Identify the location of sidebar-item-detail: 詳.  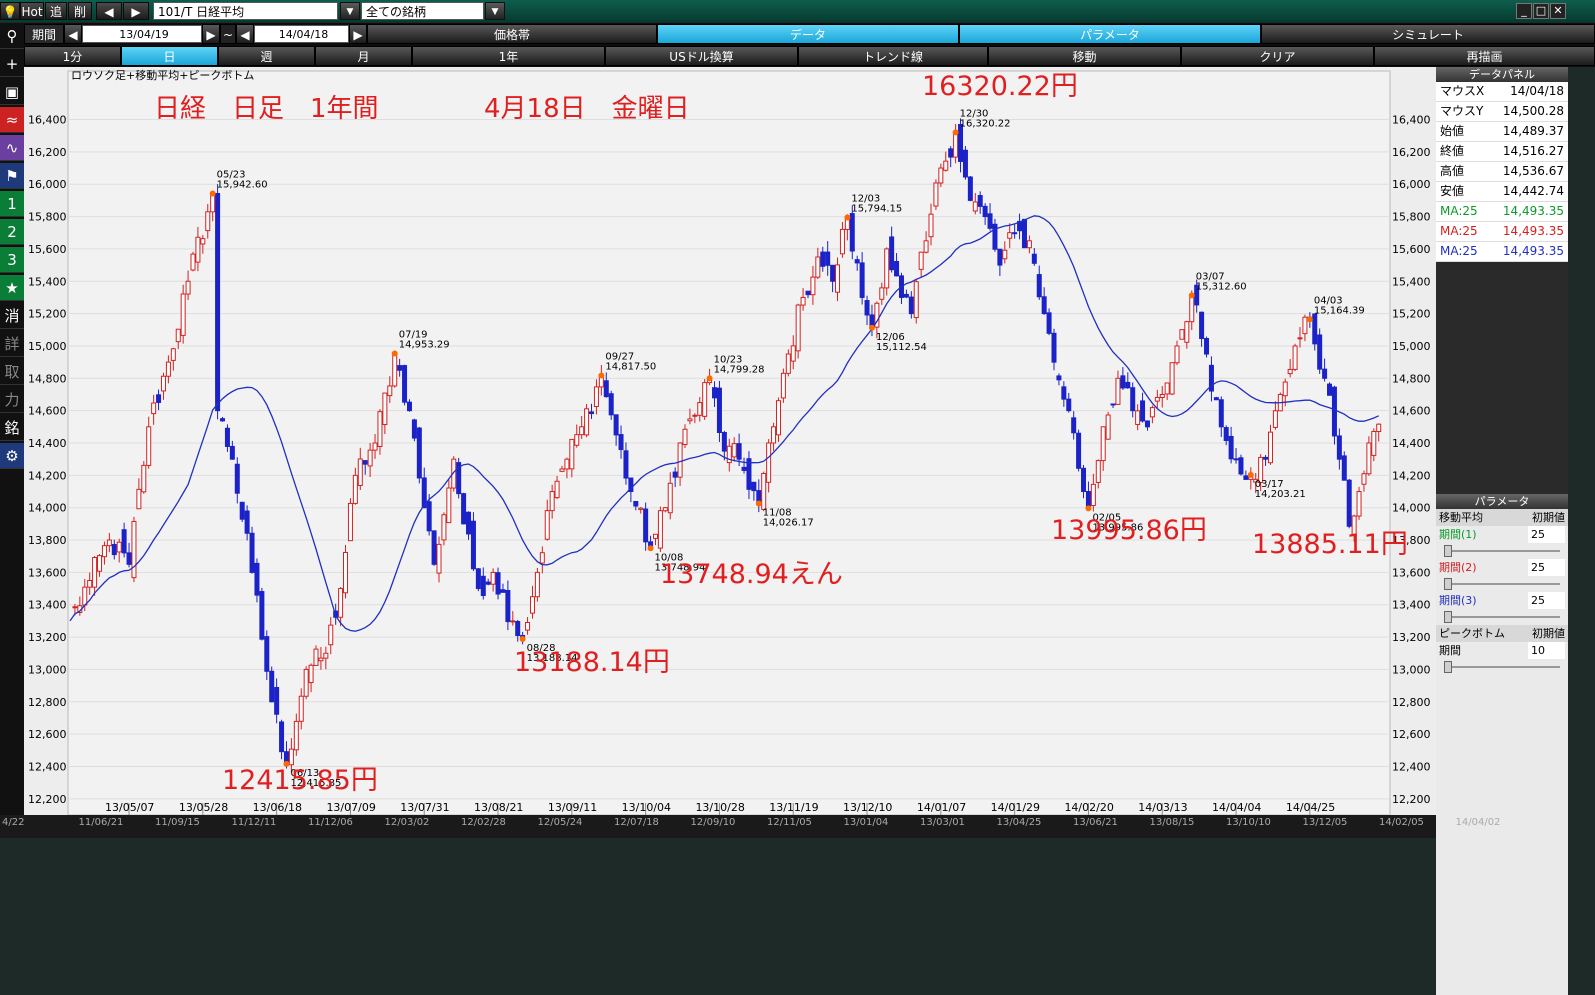
(12, 344).